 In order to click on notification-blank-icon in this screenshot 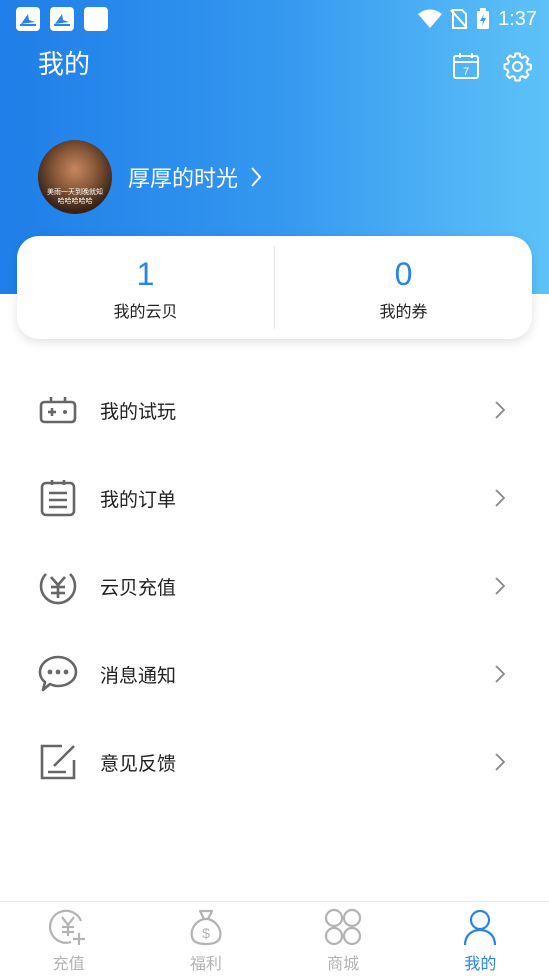, I will do `click(96, 19)`.